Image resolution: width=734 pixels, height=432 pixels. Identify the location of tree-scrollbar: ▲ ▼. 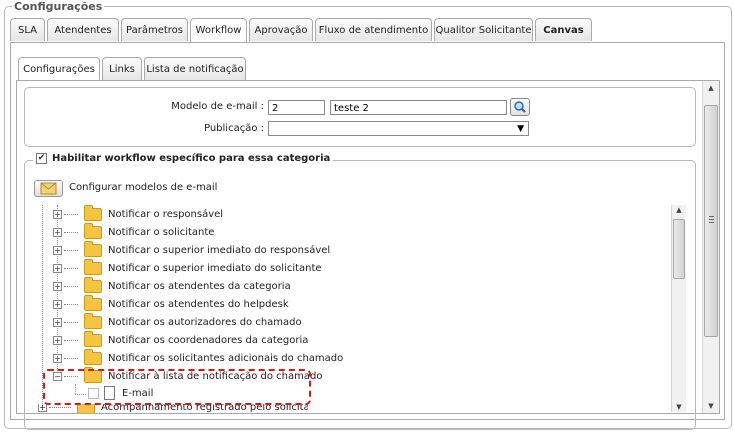
(678, 308).